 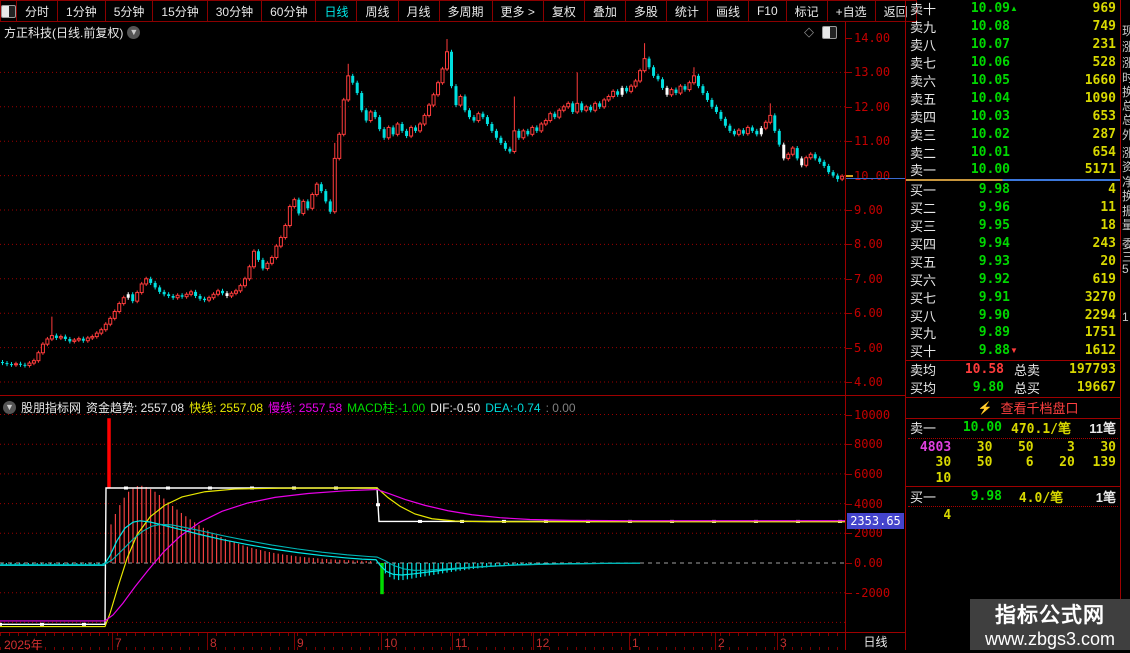 What do you see at coordinates (134, 32) in the screenshot?
I see `chevron-down-icon: ▼` at bounding box center [134, 32].